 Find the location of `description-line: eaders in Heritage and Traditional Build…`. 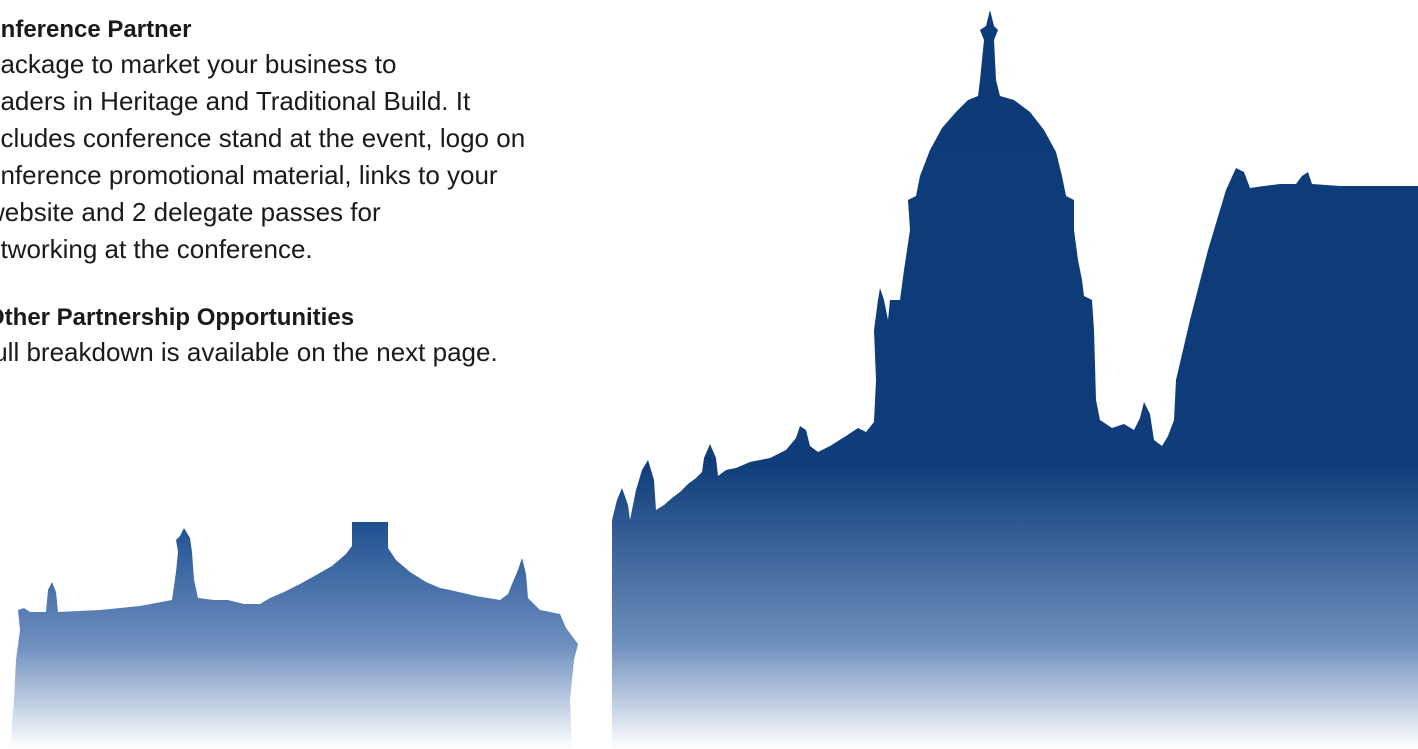

description-line: eaders in Heritage and Traditional Build… is located at coordinates (235, 101).